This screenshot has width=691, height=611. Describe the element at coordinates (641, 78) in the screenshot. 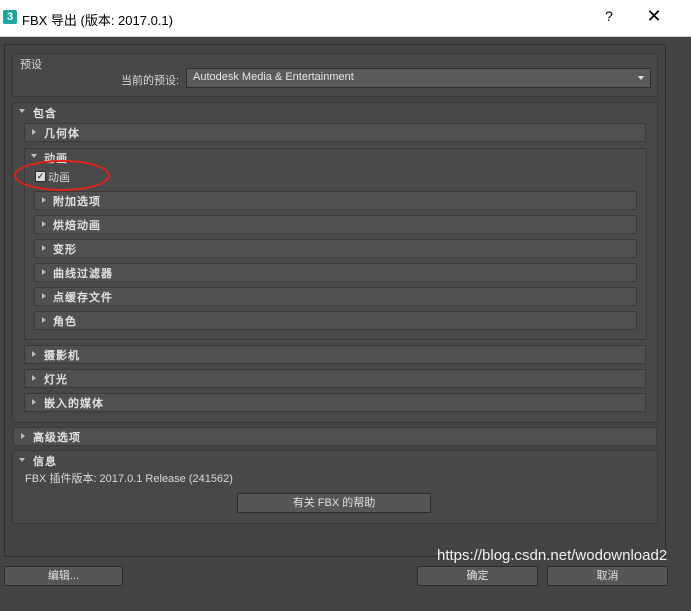

I see `chevron-down-icon` at that location.